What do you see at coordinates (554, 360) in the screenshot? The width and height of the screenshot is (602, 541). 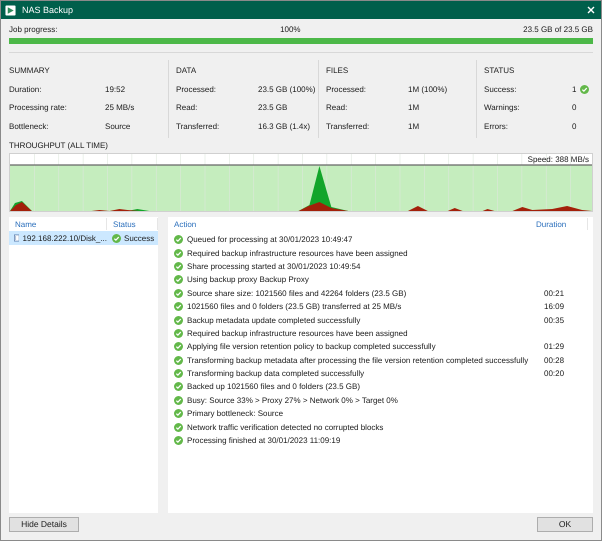 I see `action-duration: 00:28` at bounding box center [554, 360].